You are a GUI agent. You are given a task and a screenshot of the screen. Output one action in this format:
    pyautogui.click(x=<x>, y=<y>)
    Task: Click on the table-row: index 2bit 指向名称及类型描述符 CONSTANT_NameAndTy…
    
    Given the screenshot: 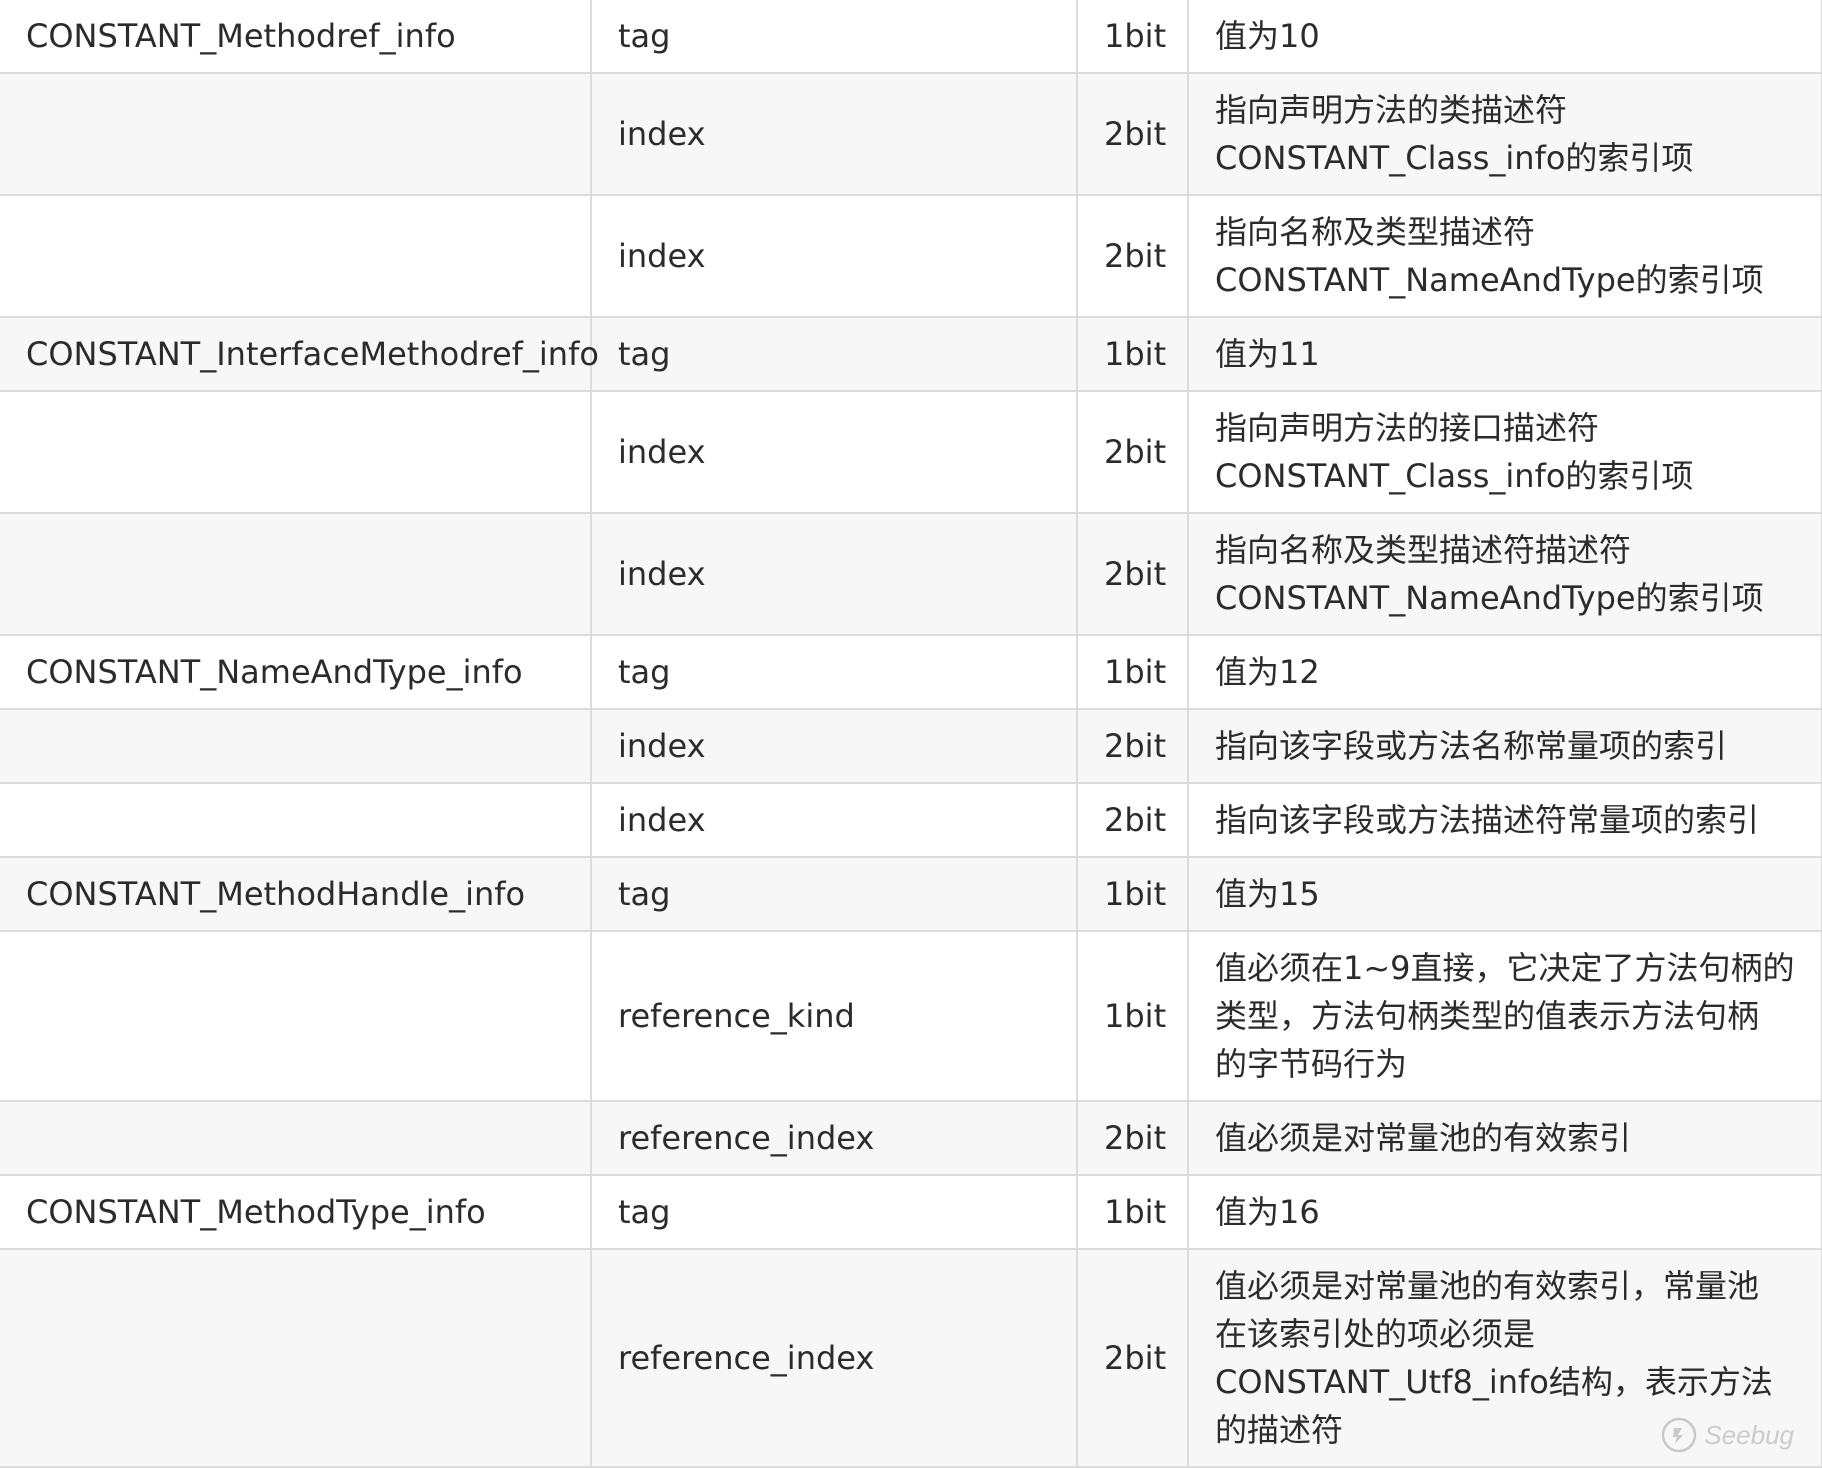 What is the action you would take?
    pyautogui.click(x=911, y=256)
    